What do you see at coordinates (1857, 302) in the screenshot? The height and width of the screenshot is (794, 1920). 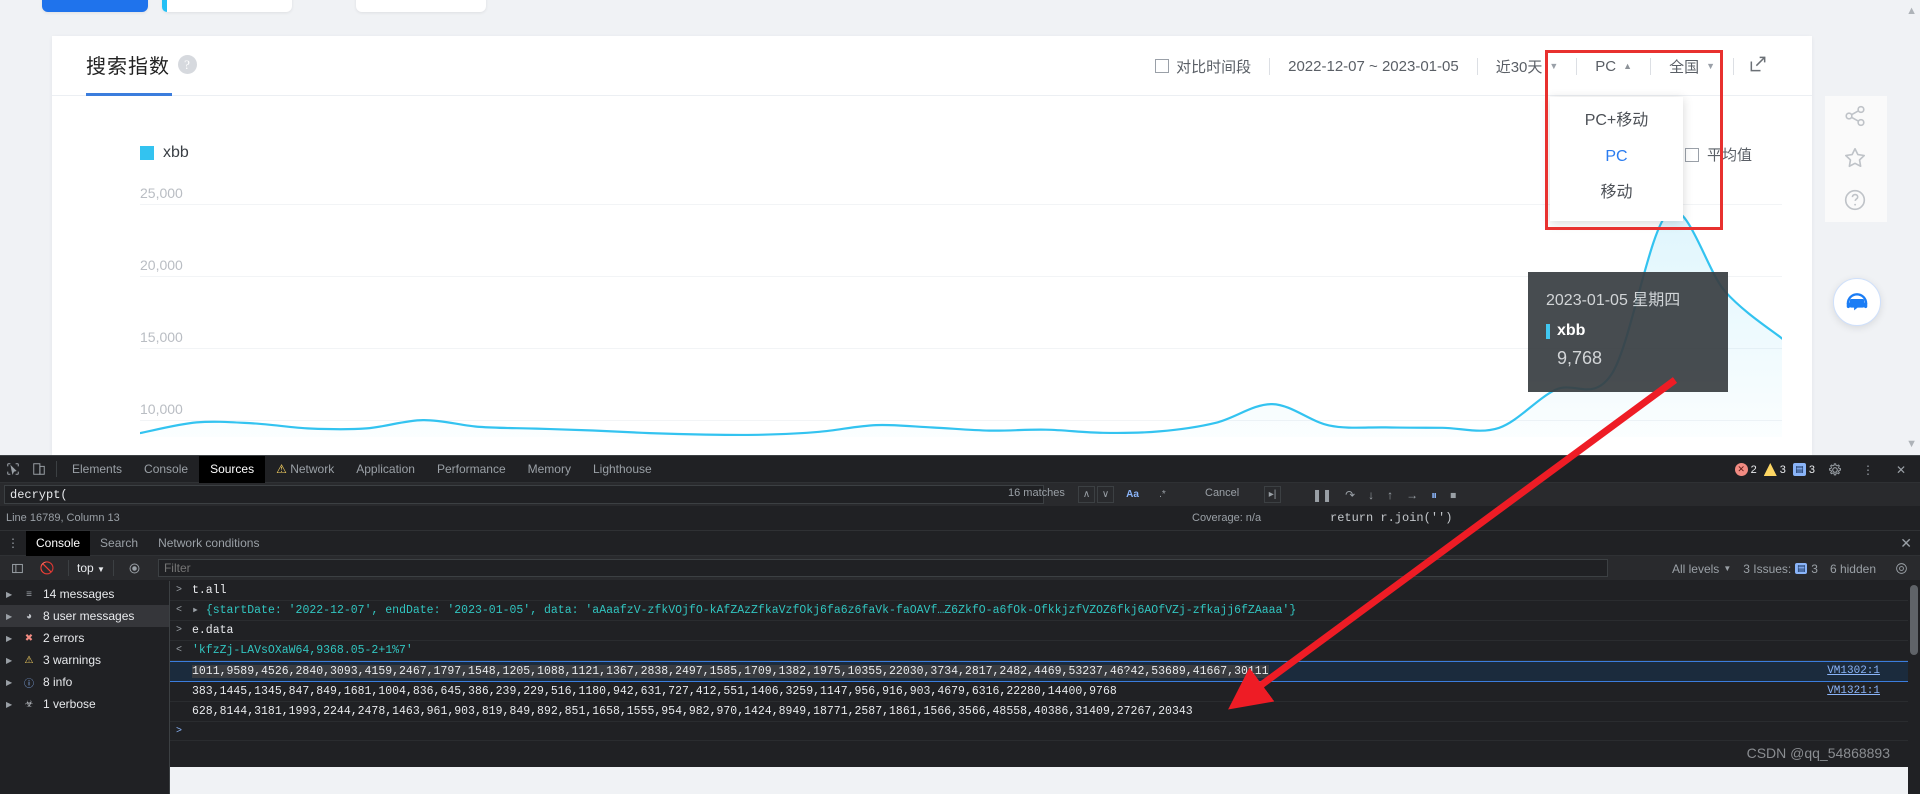 I see `customer-service-button` at bounding box center [1857, 302].